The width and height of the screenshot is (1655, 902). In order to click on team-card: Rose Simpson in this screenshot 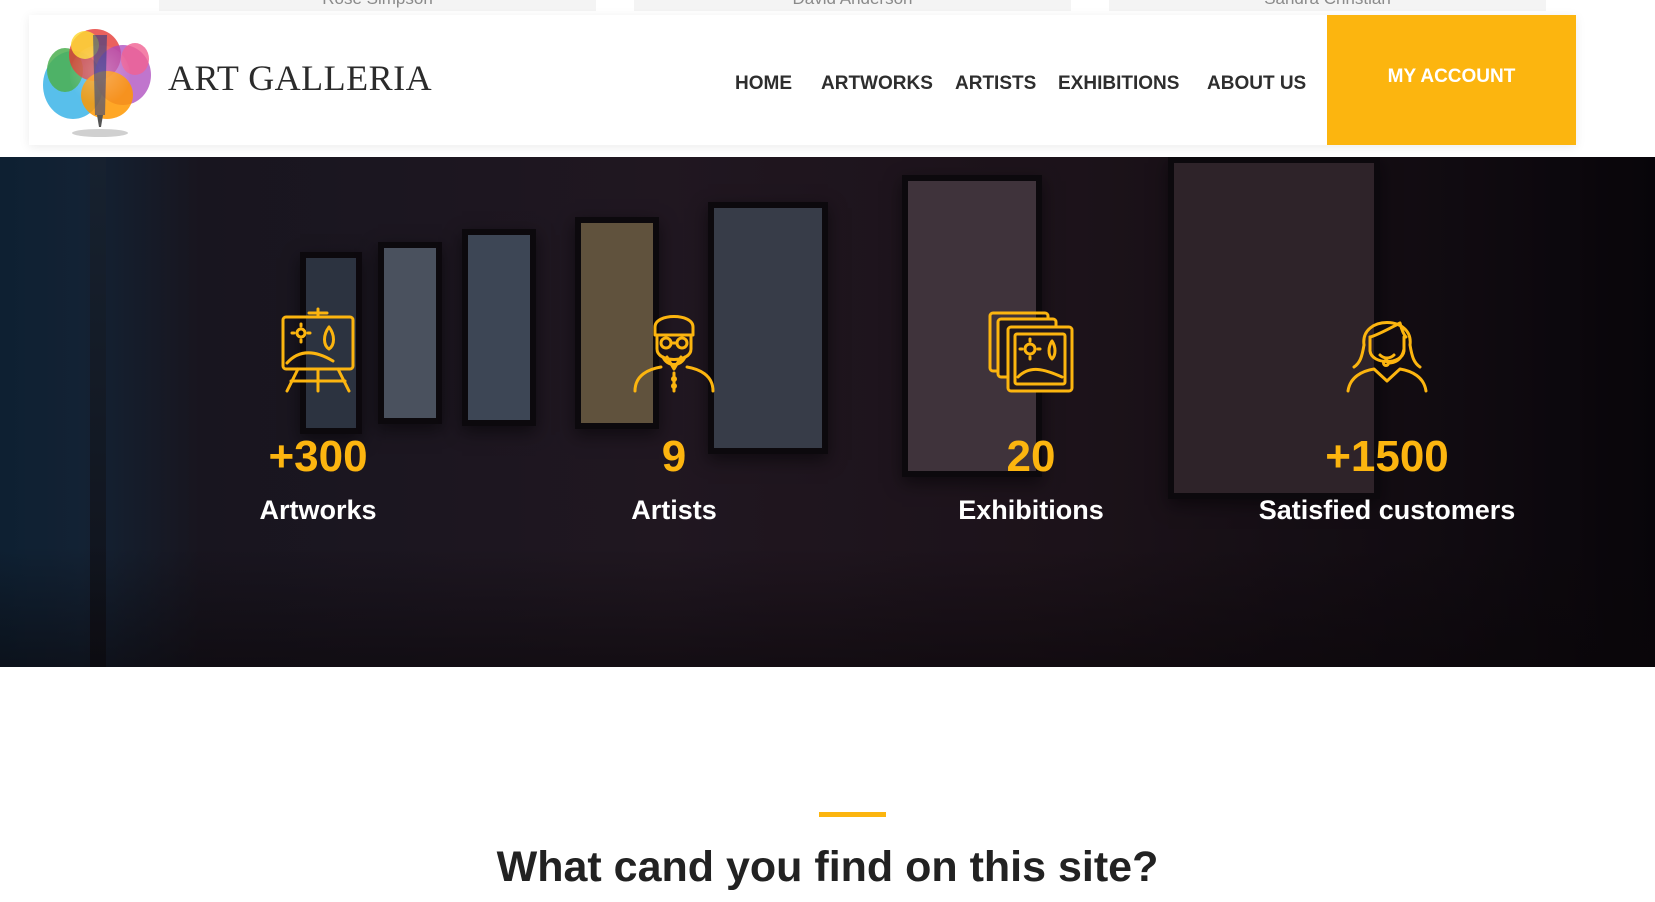, I will do `click(377, 5)`.